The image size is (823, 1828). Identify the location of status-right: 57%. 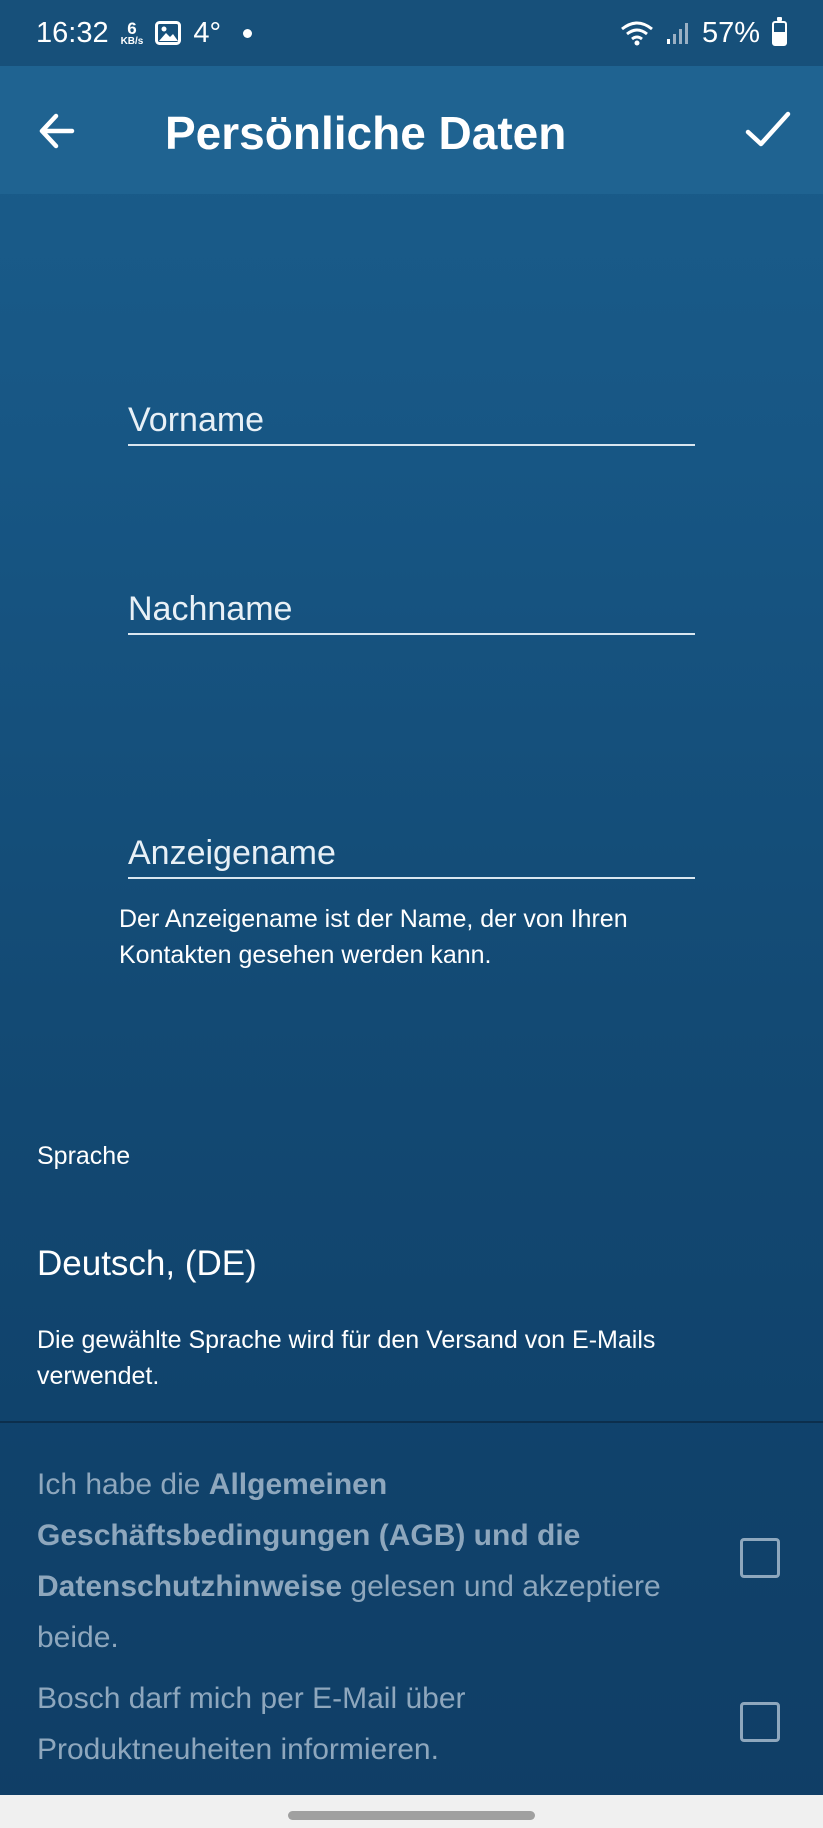
(703, 33).